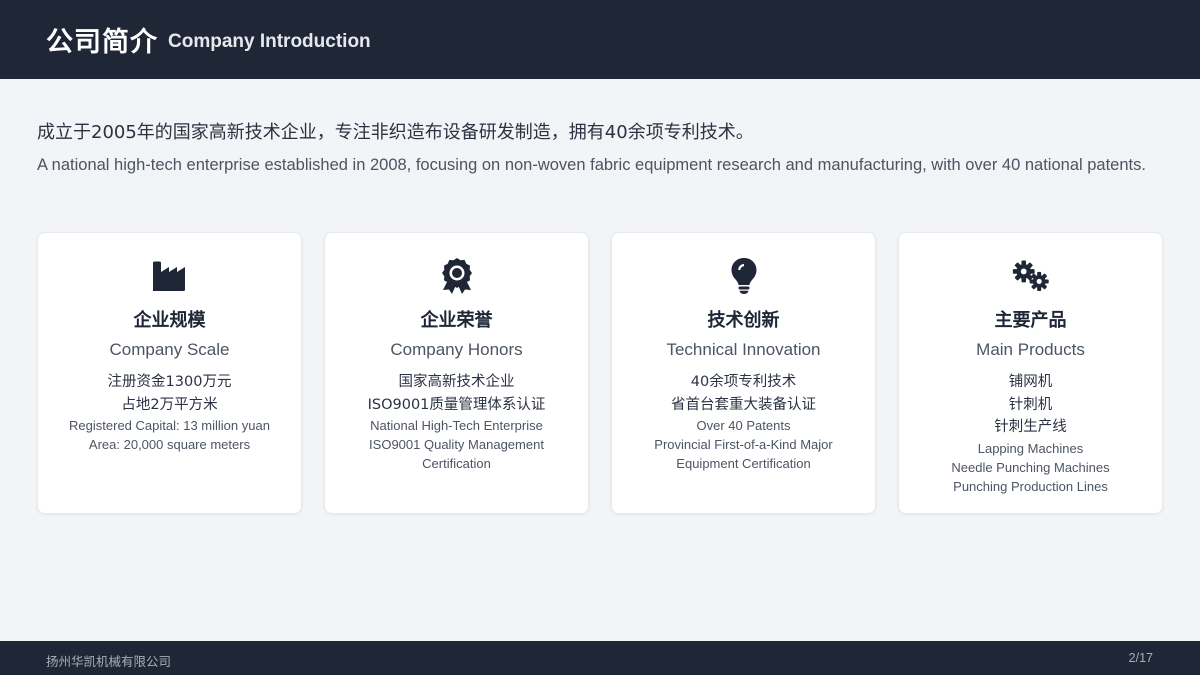  Describe the element at coordinates (1030, 404) in the screenshot. I see `detail-line-cn: 针刺机` at that location.